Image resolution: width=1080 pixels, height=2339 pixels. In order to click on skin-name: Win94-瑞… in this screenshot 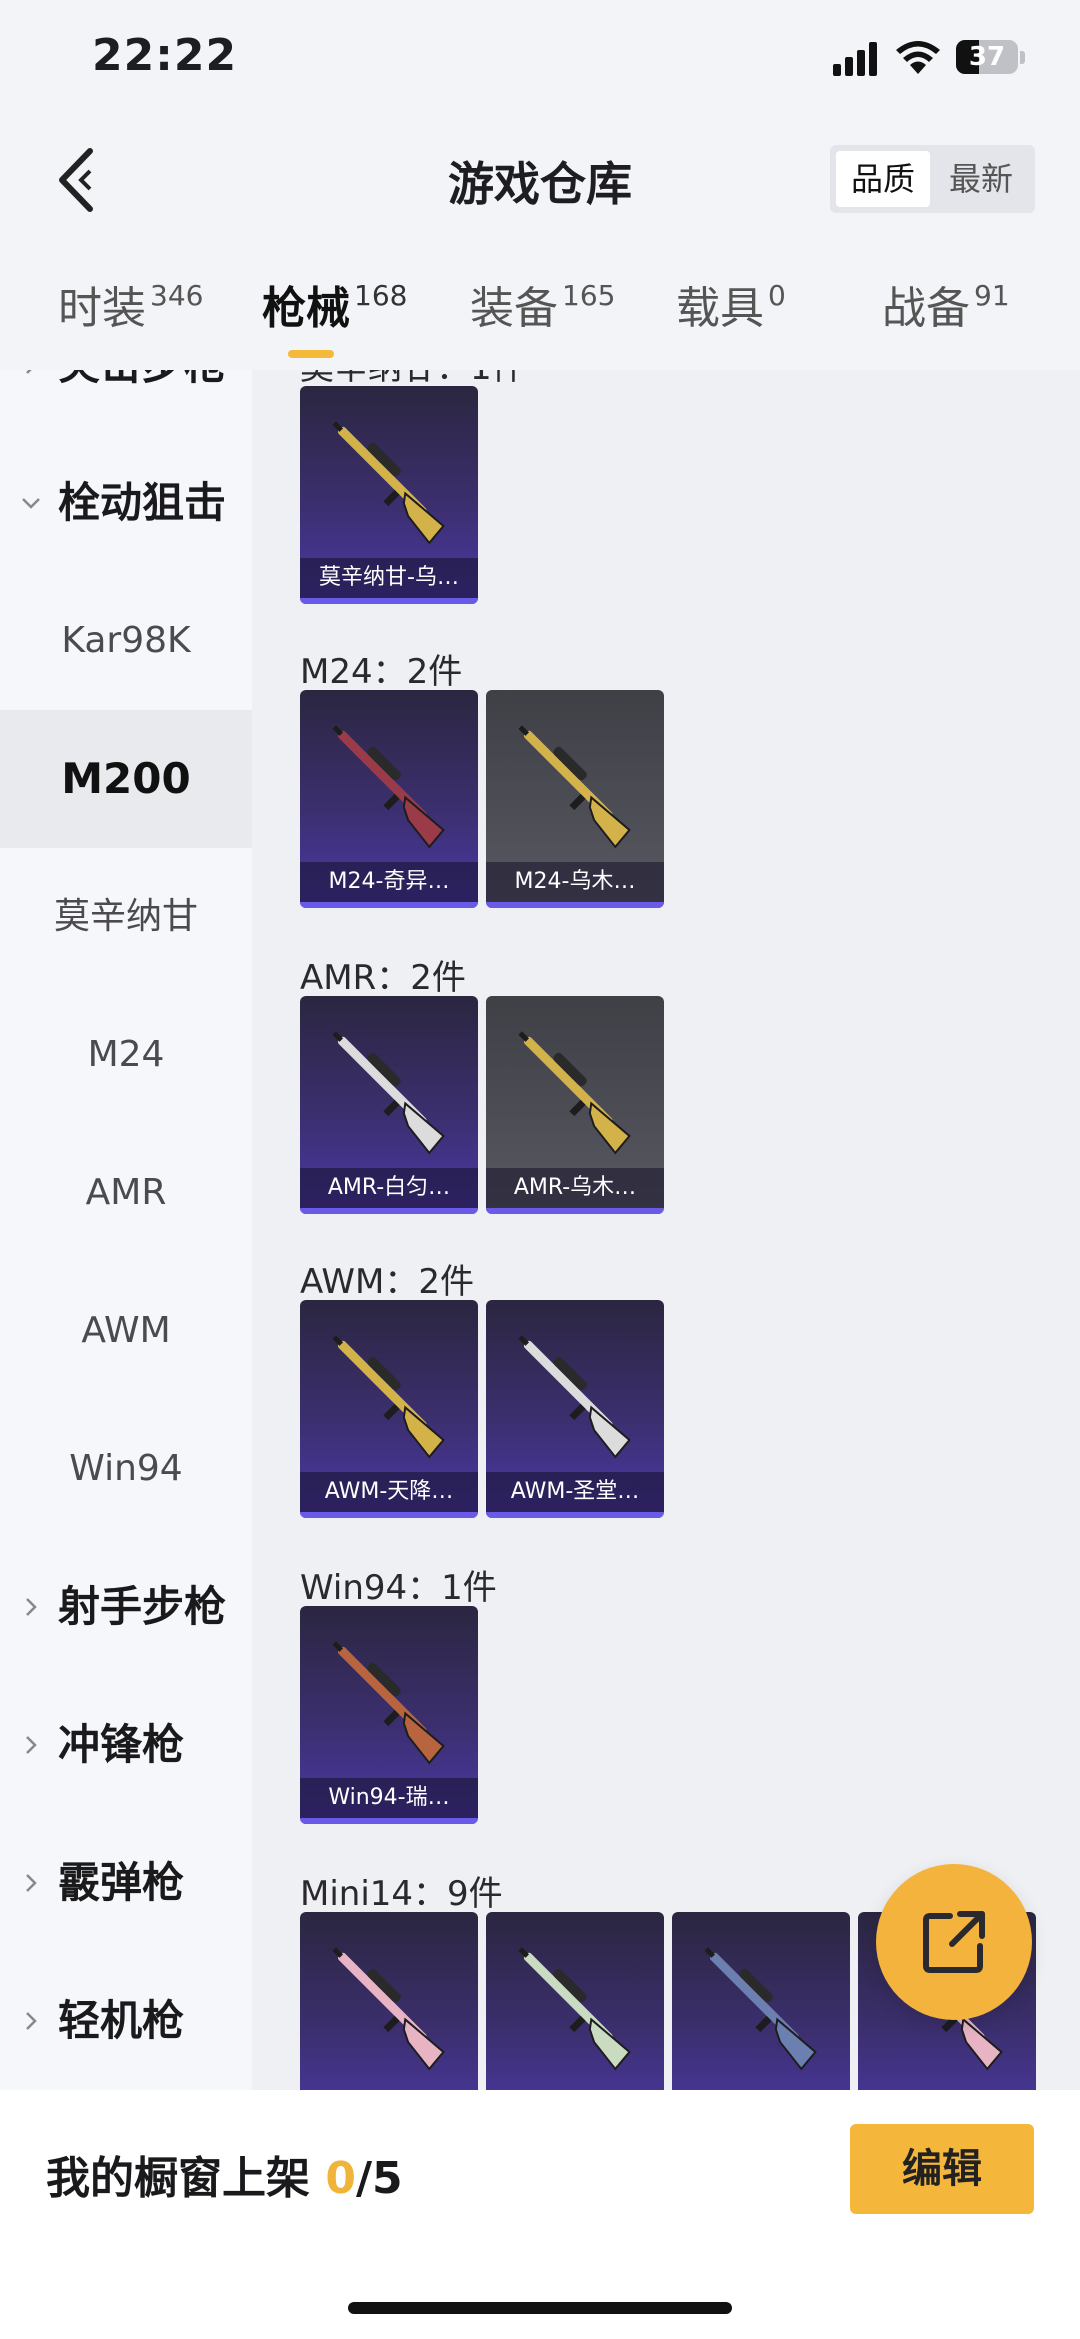, I will do `click(389, 1798)`.